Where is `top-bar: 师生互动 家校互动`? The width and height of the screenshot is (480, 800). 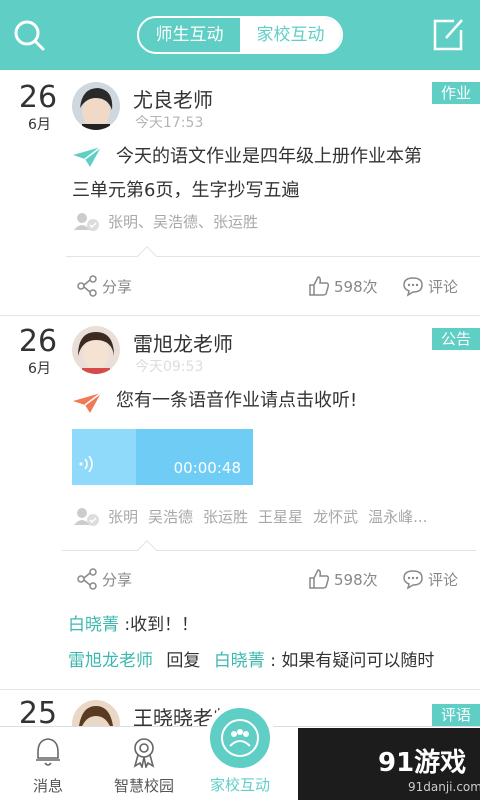 top-bar: 师生互动 家校互动 is located at coordinates (240, 35).